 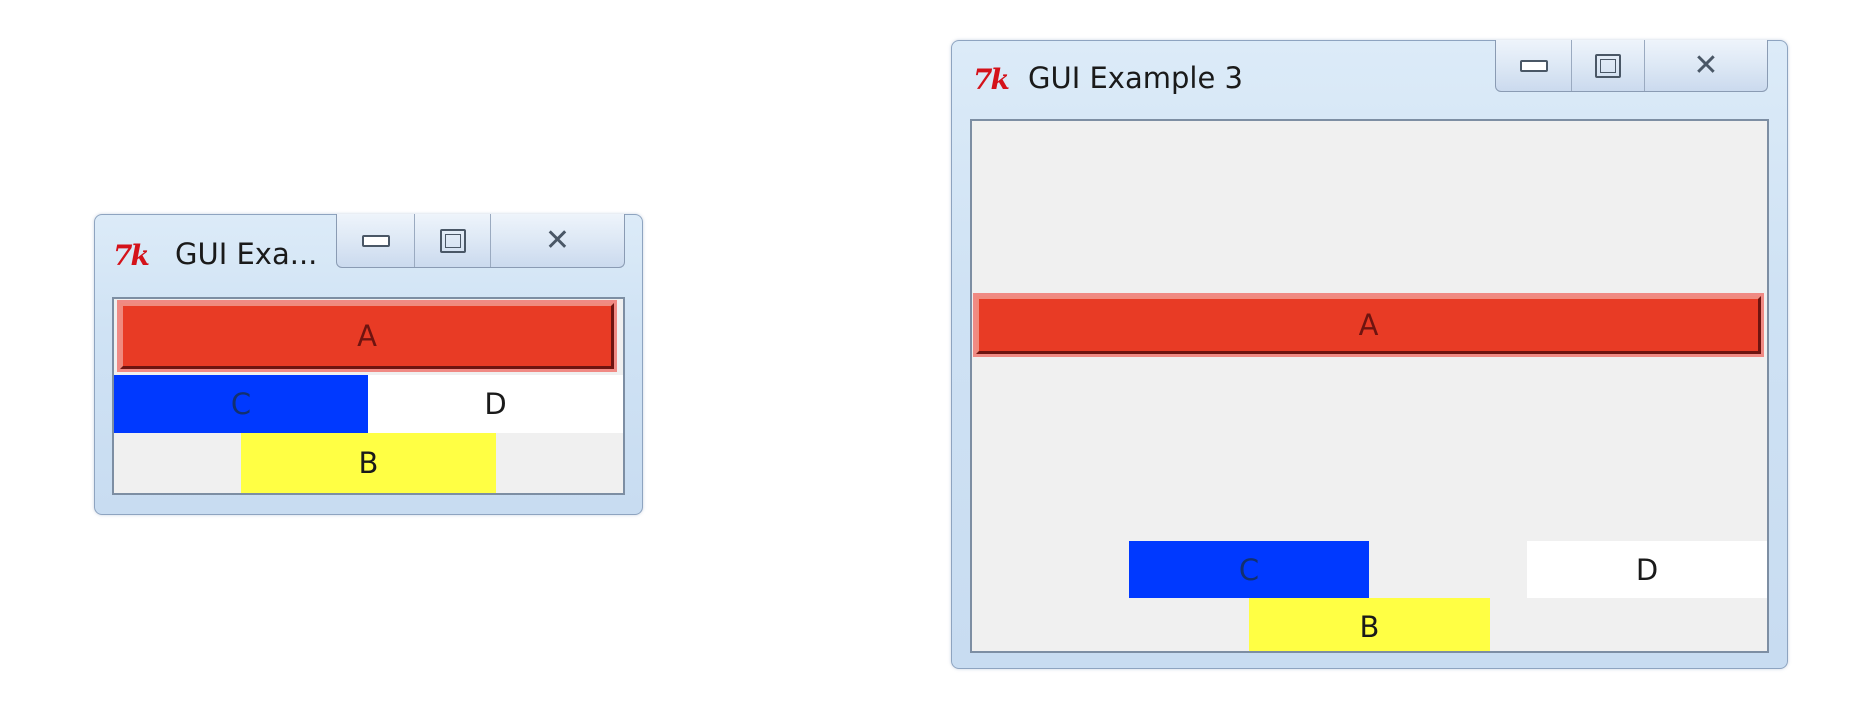 I want to click on window-title: GUI Example 3, so click(x=1135, y=78).